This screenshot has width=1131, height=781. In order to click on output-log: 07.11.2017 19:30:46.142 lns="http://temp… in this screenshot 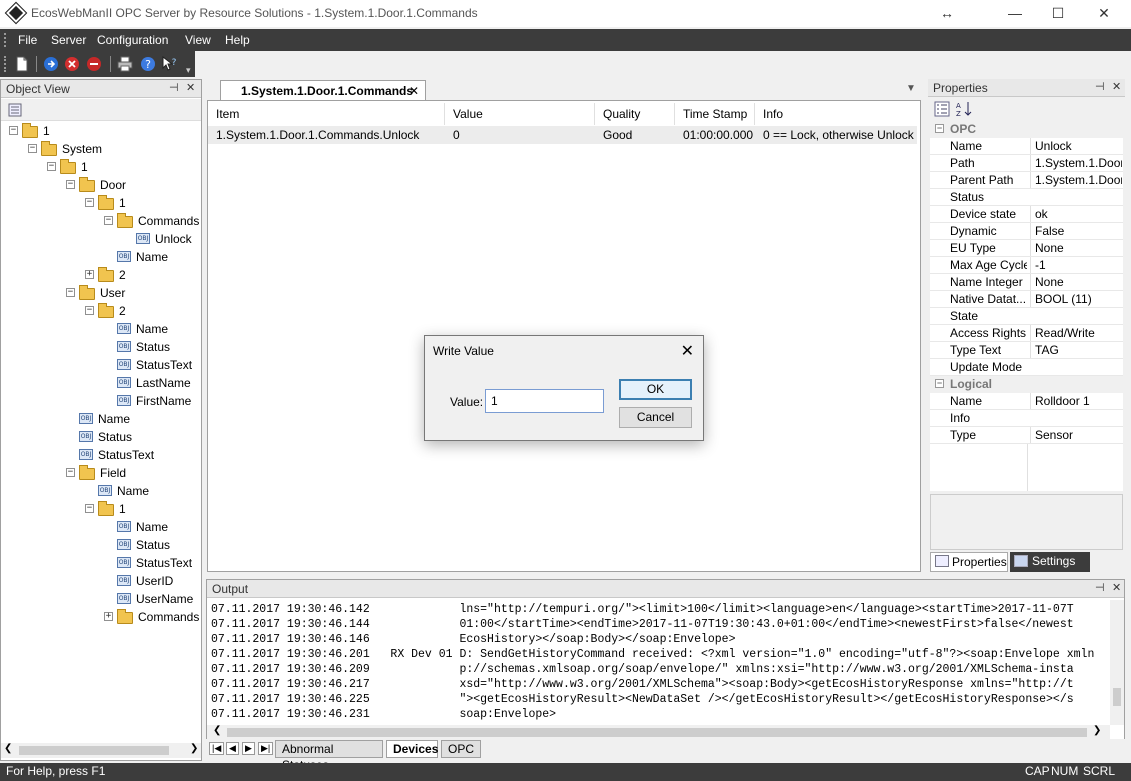, I will do `click(658, 663)`.